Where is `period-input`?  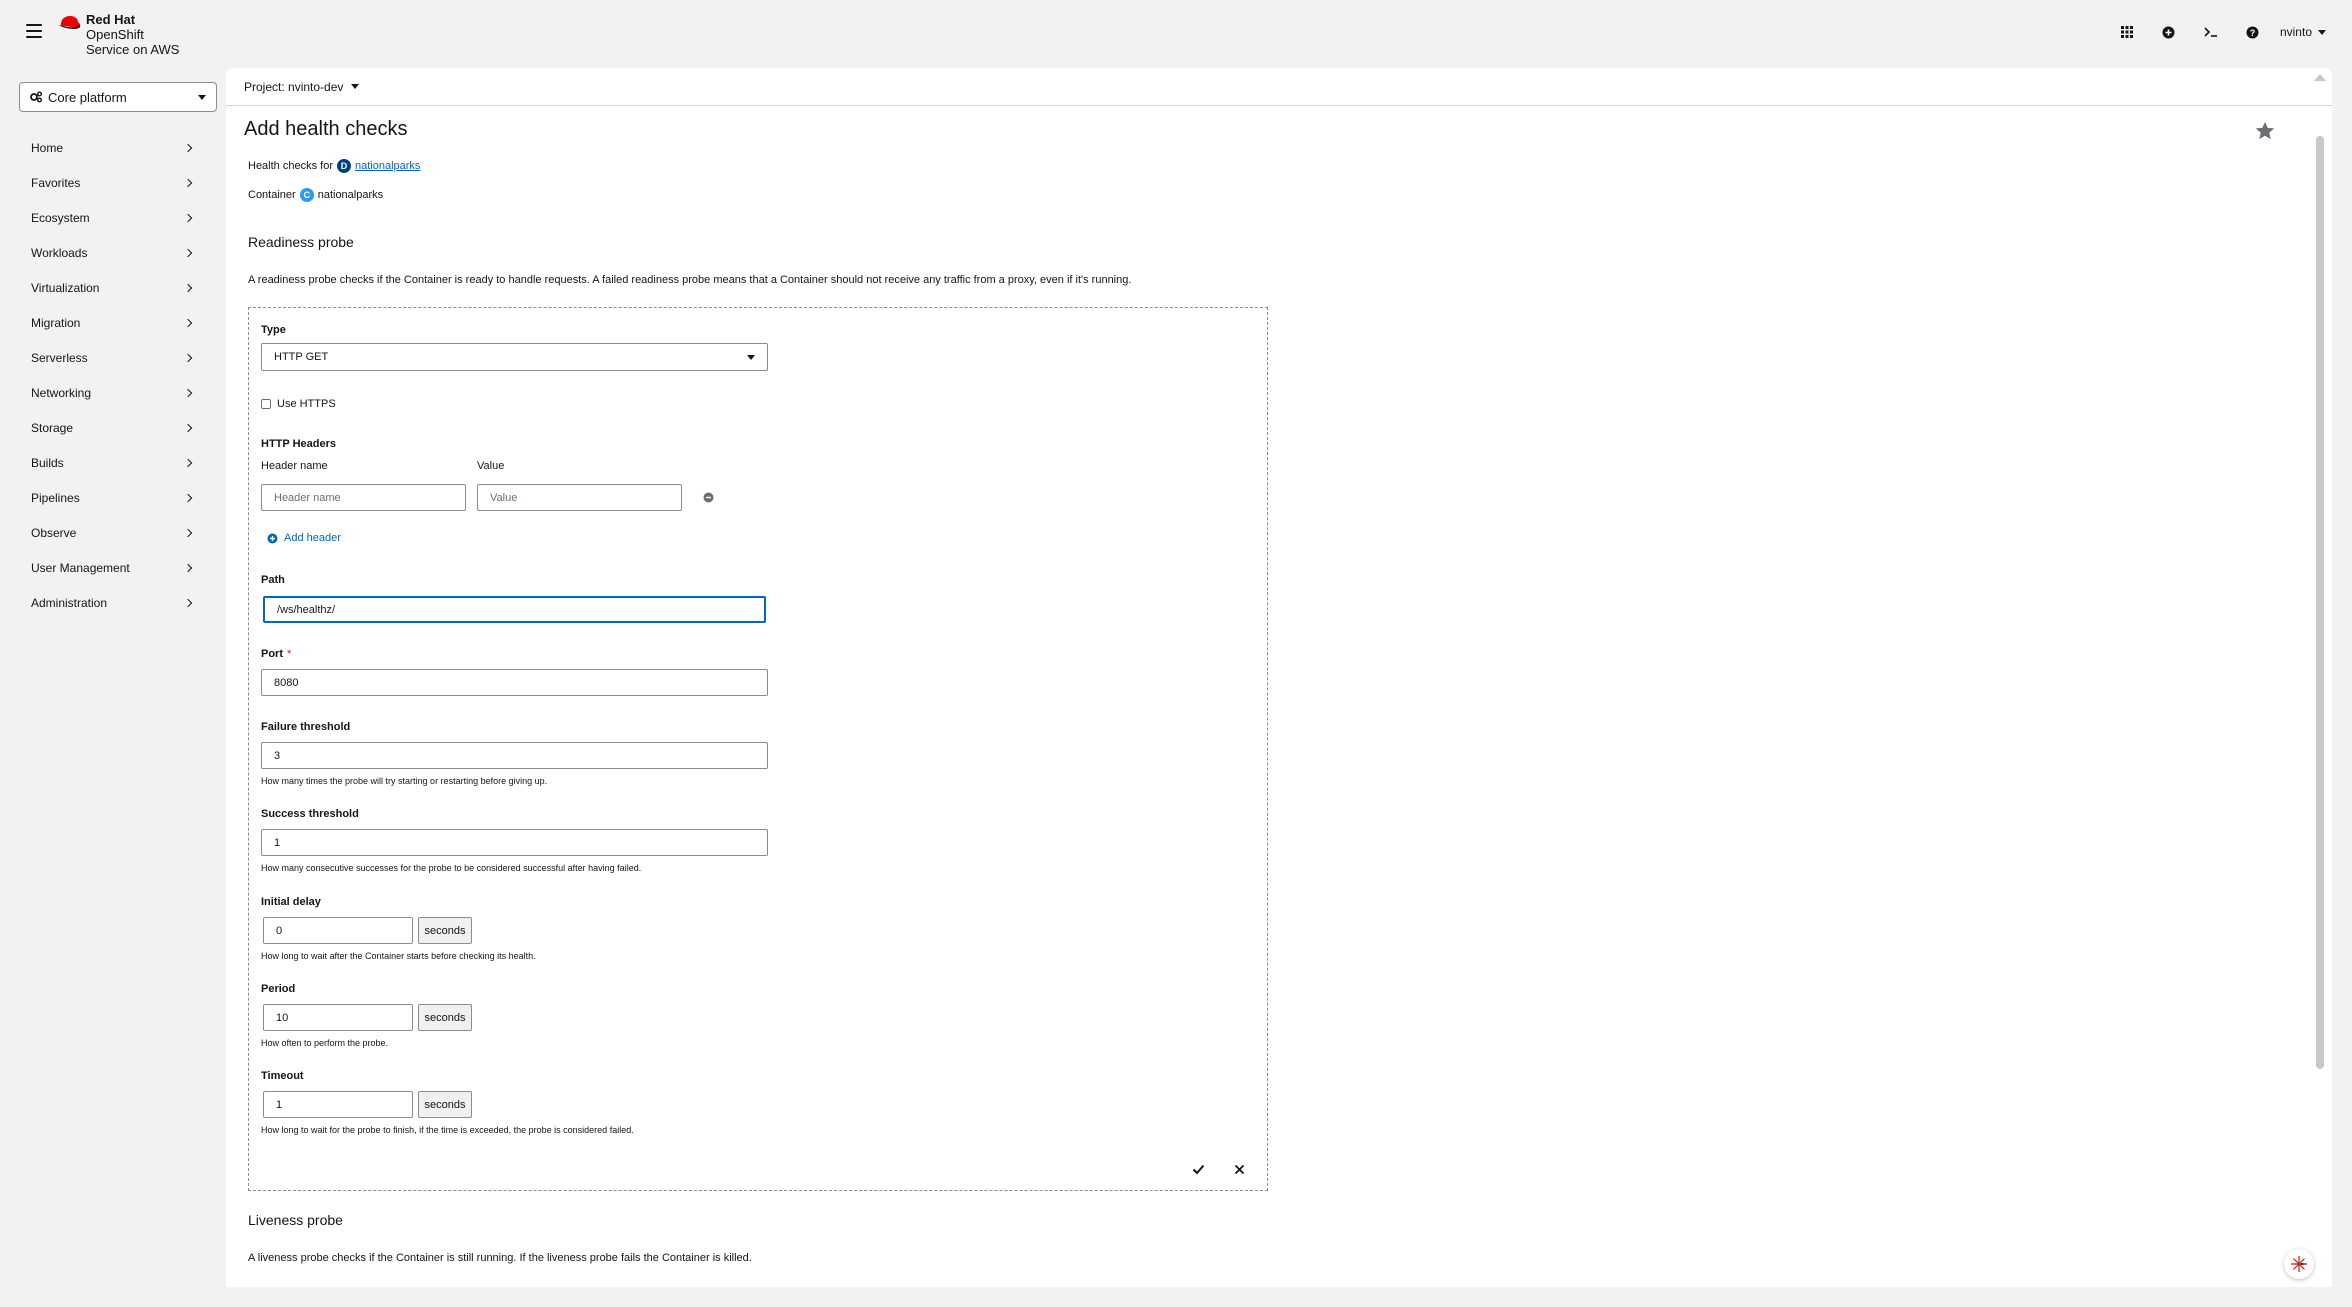
period-input is located at coordinates (338, 1017).